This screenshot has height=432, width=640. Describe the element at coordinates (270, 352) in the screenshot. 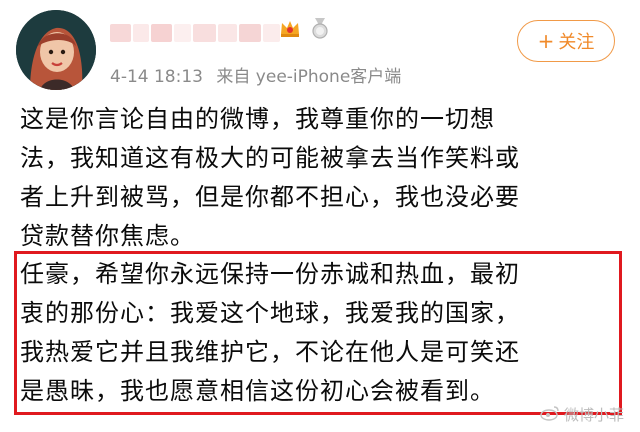

I see `highlight-line: 我热爱它并且我维护它，不论在他人是可笑还` at that location.